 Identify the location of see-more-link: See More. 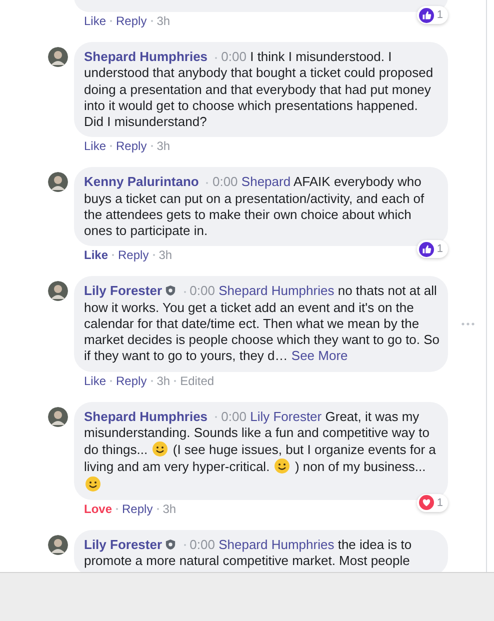
(319, 356).